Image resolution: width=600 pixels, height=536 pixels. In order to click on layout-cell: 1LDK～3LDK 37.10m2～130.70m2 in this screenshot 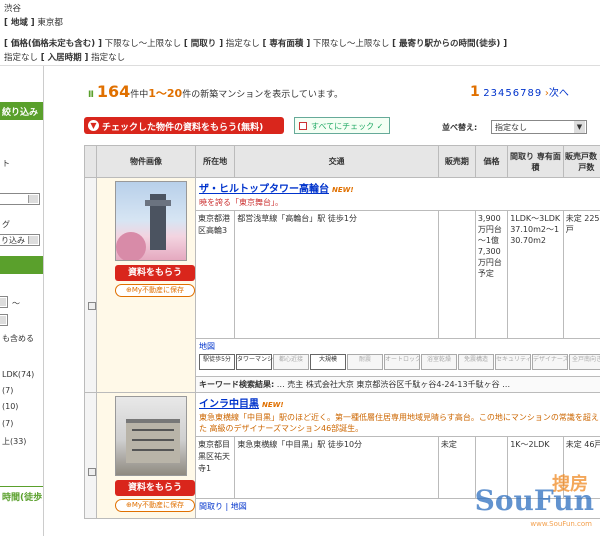, I will do `click(535, 274)`.